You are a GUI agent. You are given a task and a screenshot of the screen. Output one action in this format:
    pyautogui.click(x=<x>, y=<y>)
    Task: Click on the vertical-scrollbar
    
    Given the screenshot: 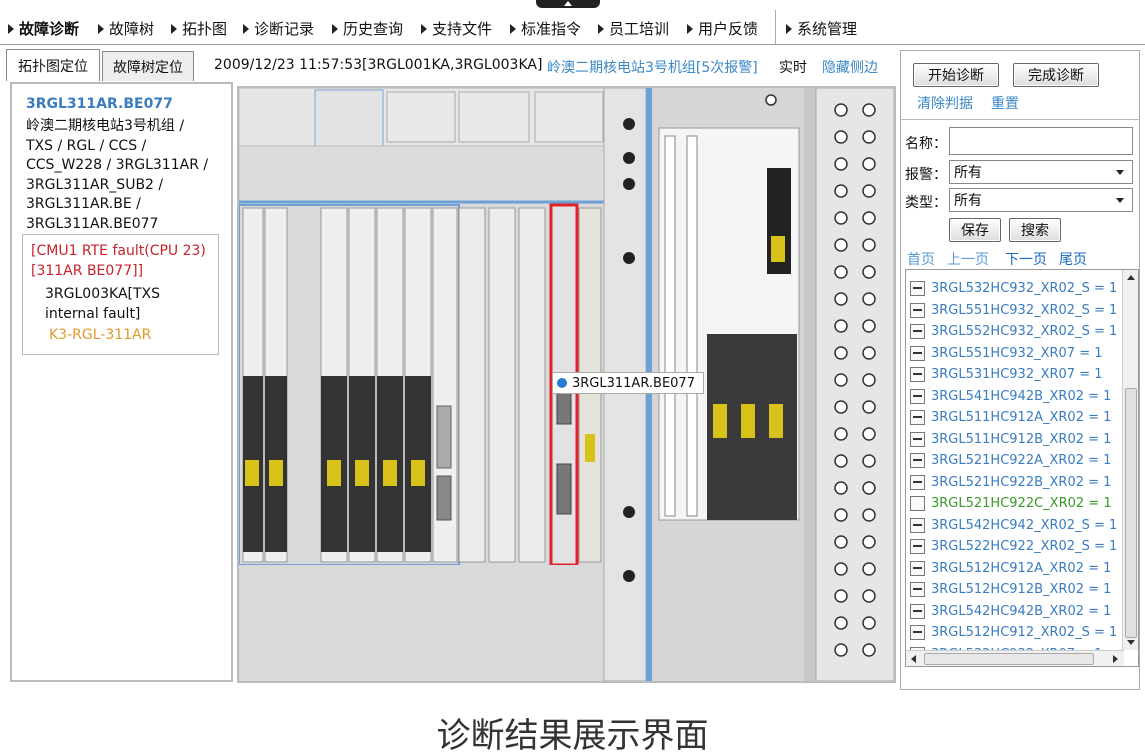 What is the action you would take?
    pyautogui.click(x=1130, y=460)
    